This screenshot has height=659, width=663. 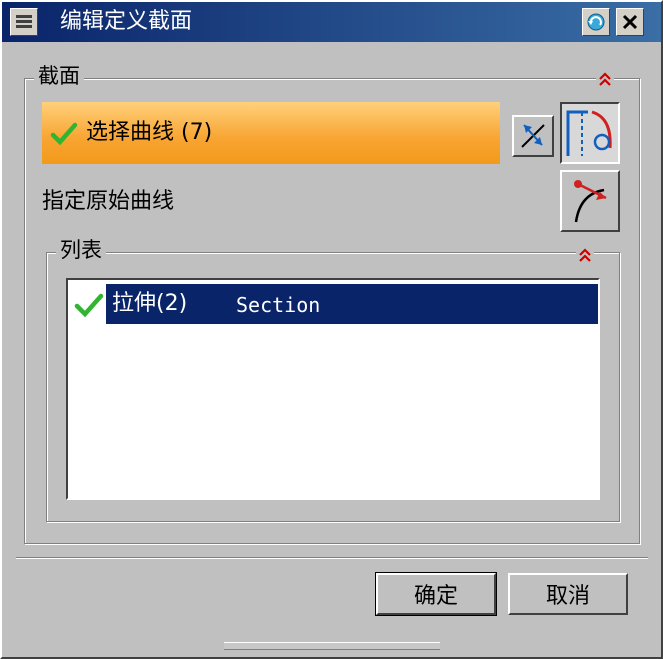 I want to click on original-curve-button, so click(x=590, y=201).